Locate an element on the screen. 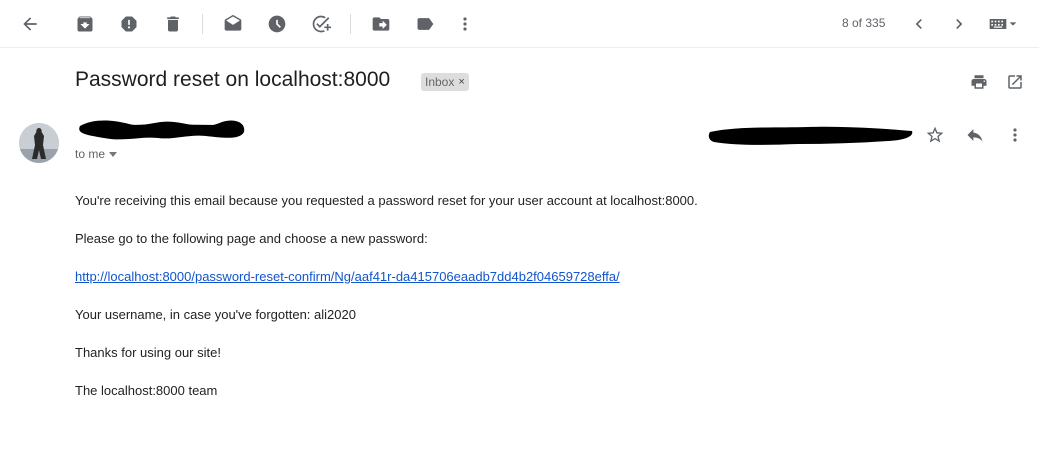 This screenshot has height=456, width=1039. more-vert-icon is located at coordinates (465, 24).